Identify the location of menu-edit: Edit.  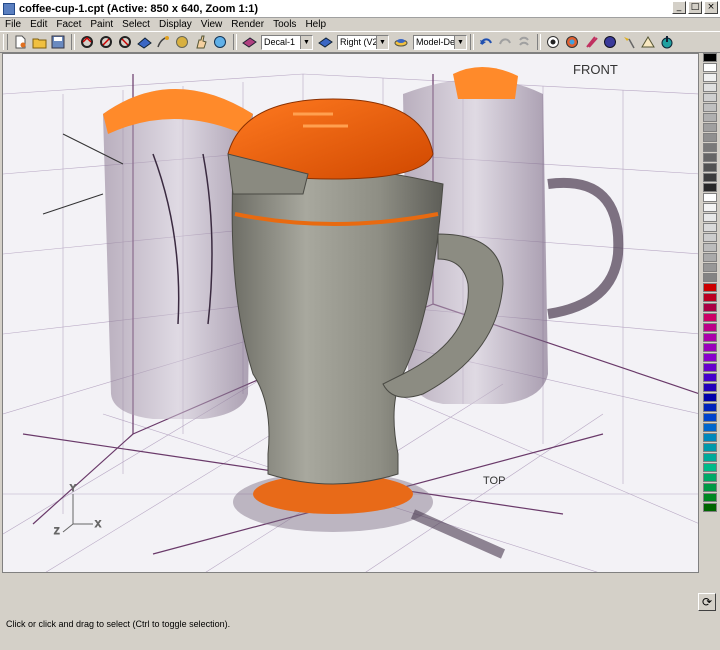
(38, 24).